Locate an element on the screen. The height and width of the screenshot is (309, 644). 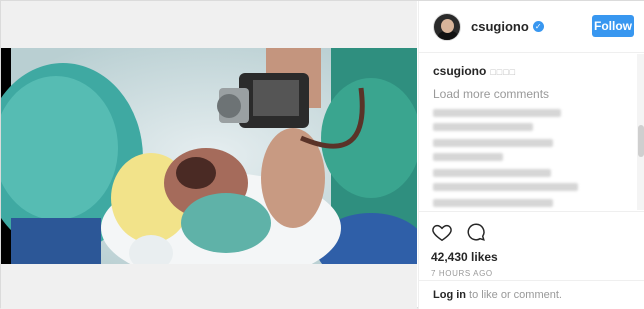
login-link: Log in is located at coordinates (449, 295).